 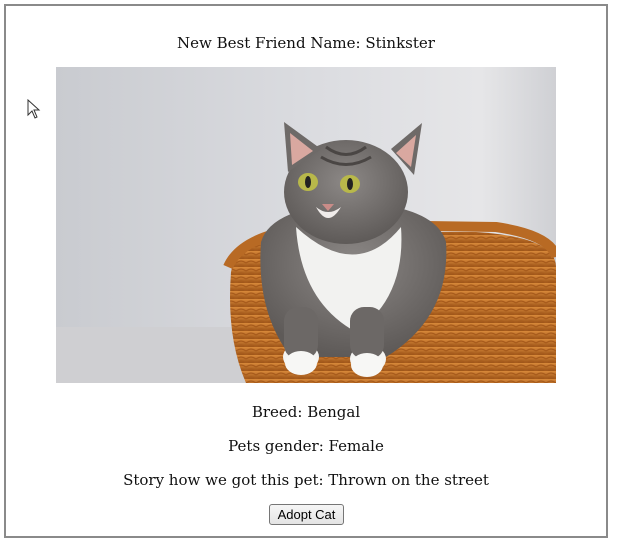 What do you see at coordinates (306, 514) in the screenshot?
I see `adopt-cat-button: Adopt Cat` at bounding box center [306, 514].